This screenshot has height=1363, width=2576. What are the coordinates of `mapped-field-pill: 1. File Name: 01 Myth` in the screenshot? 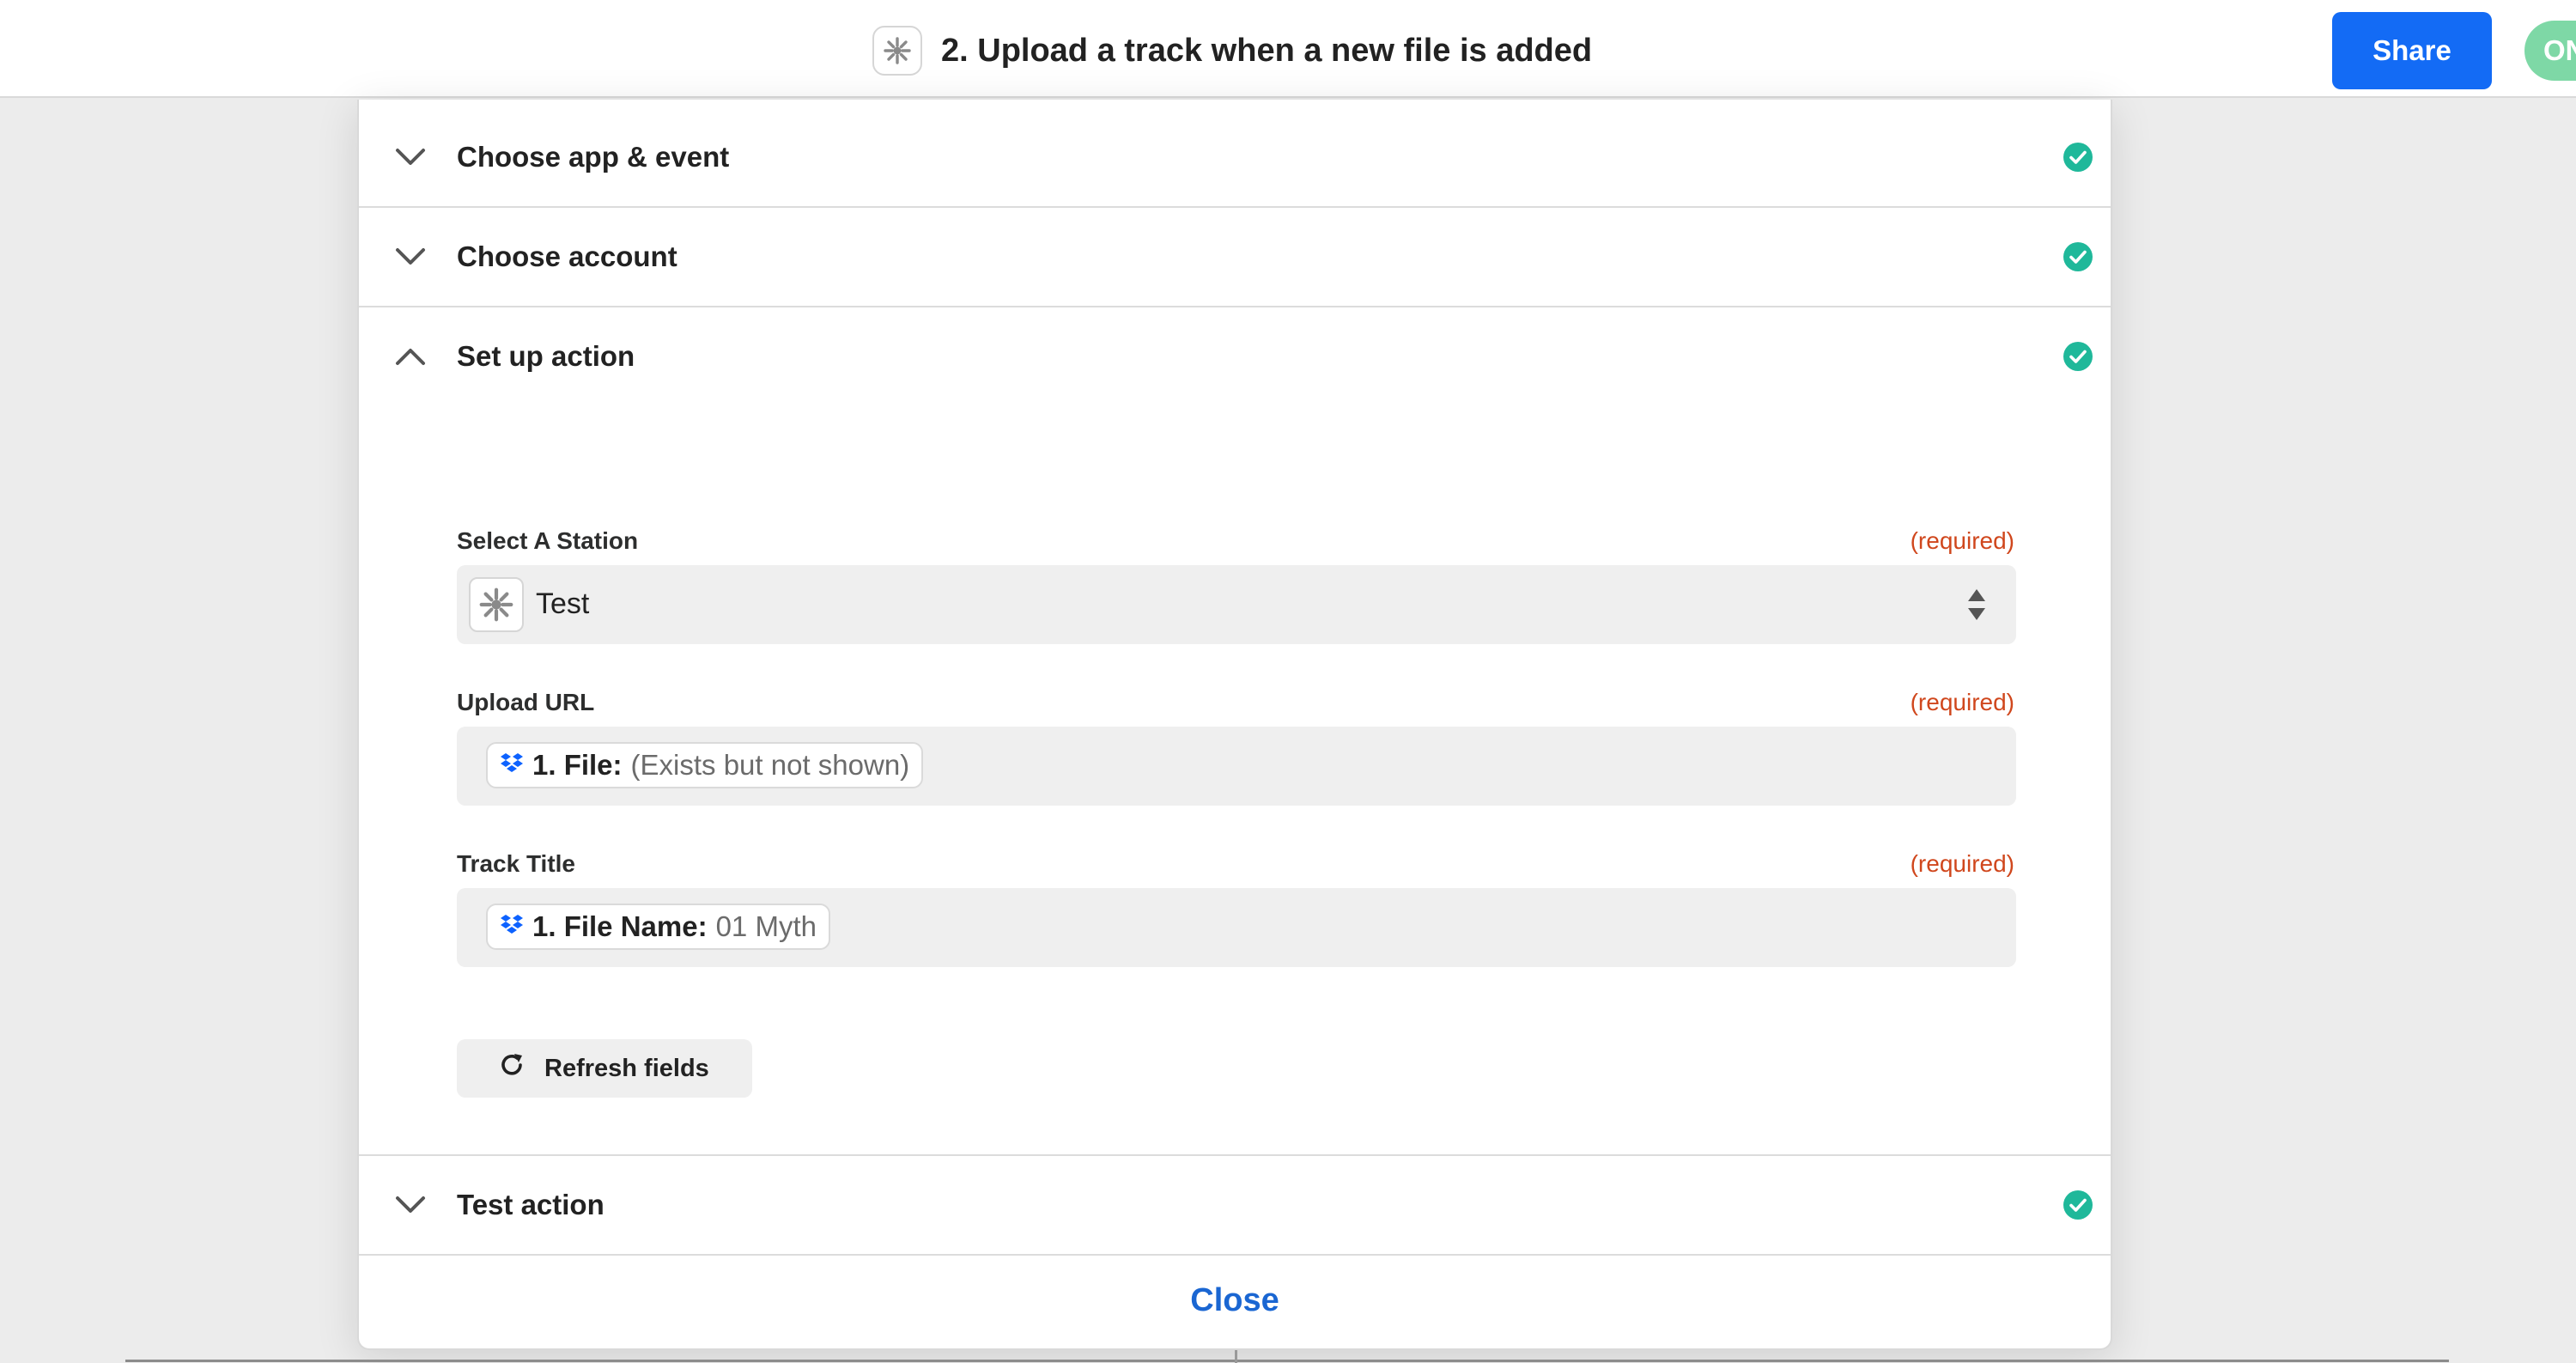 It's located at (658, 927).